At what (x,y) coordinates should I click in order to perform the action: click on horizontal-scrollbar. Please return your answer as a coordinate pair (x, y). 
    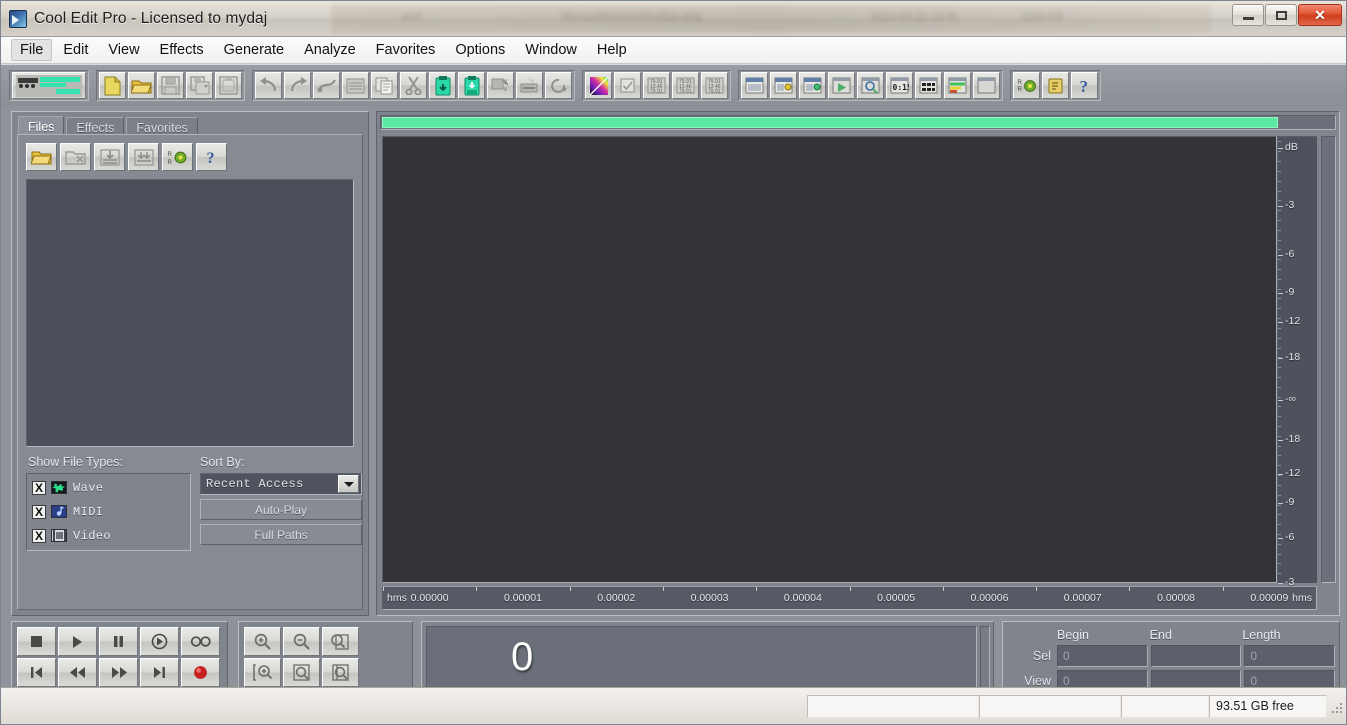
    Looking at the image, I should click on (858, 122).